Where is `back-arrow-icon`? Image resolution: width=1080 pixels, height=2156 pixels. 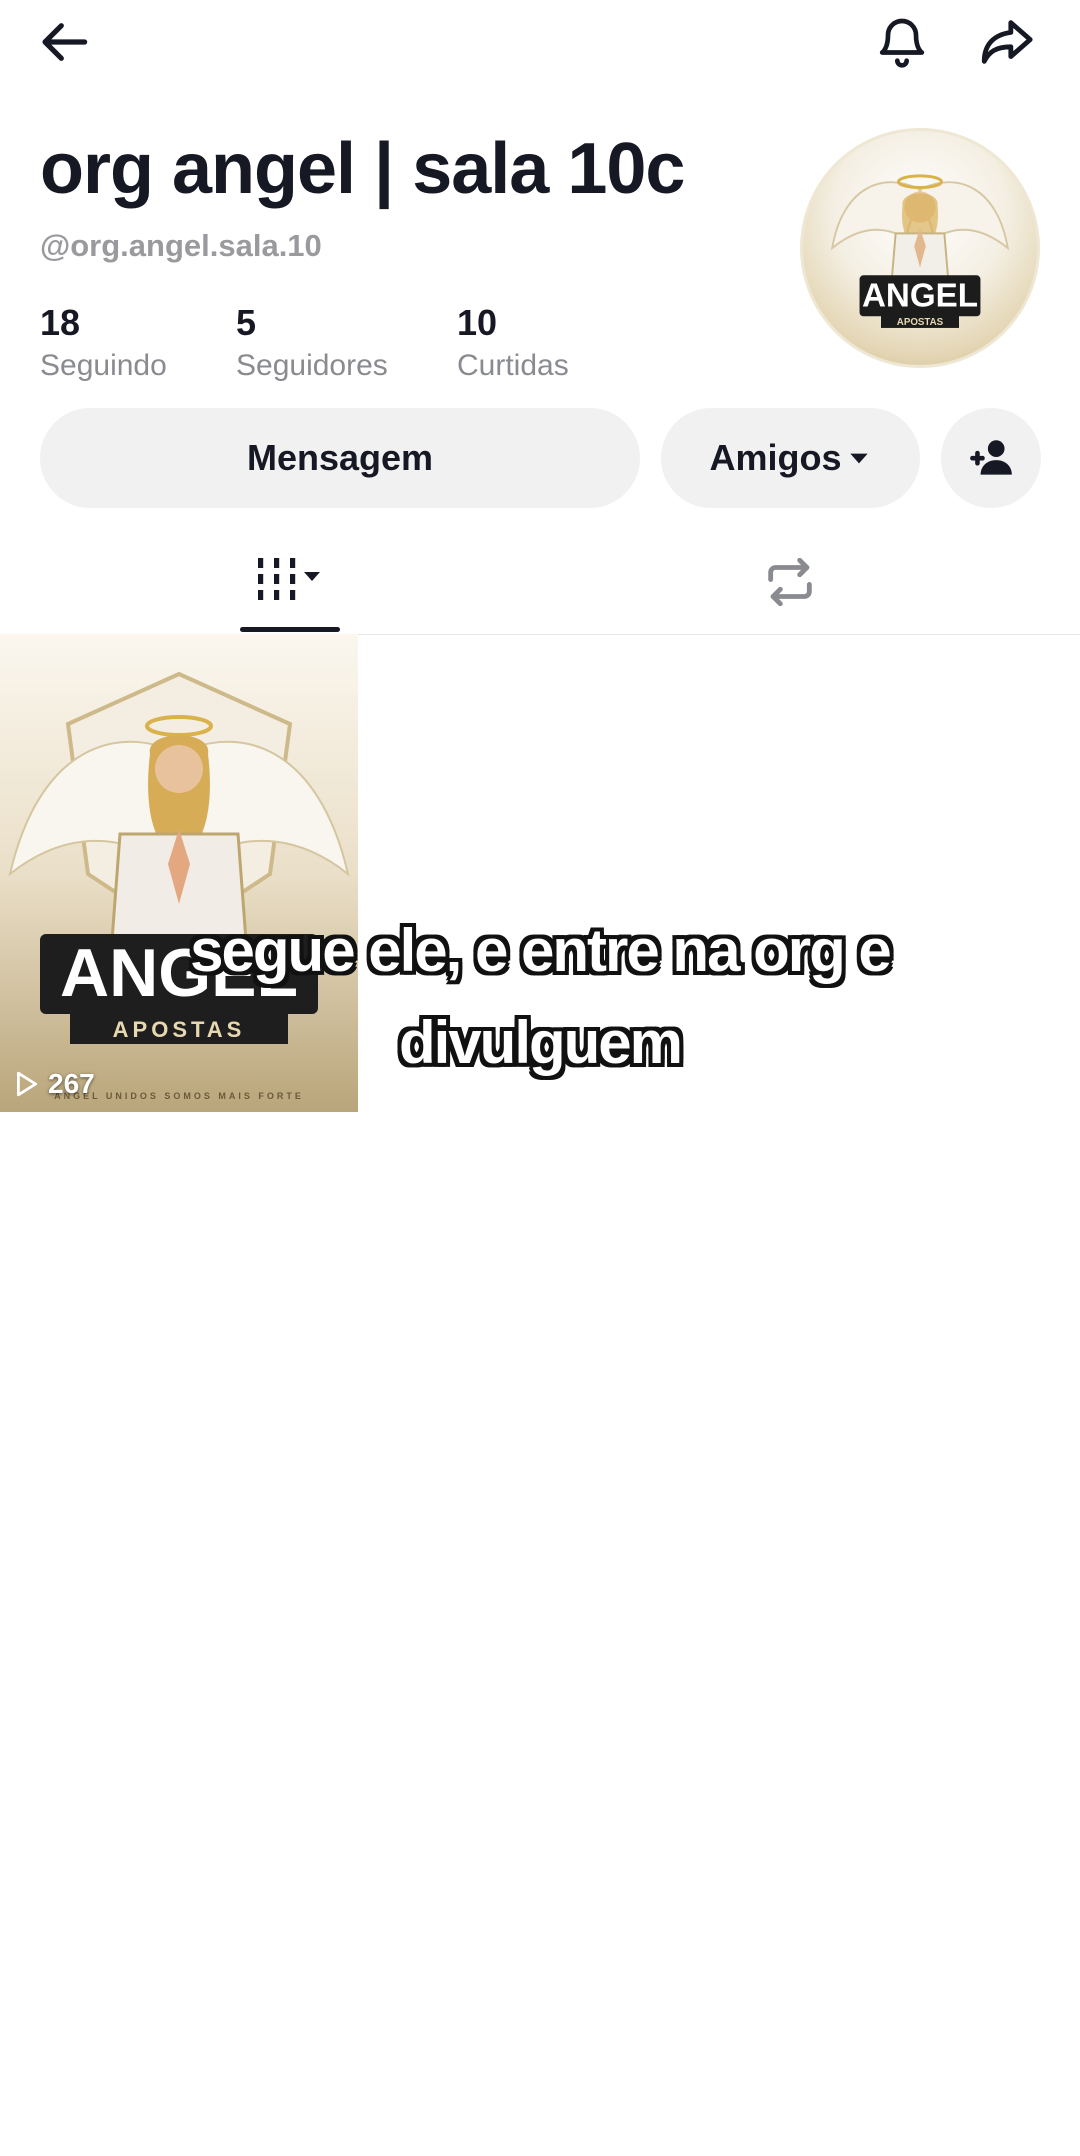
back-arrow-icon is located at coordinates (65, 42).